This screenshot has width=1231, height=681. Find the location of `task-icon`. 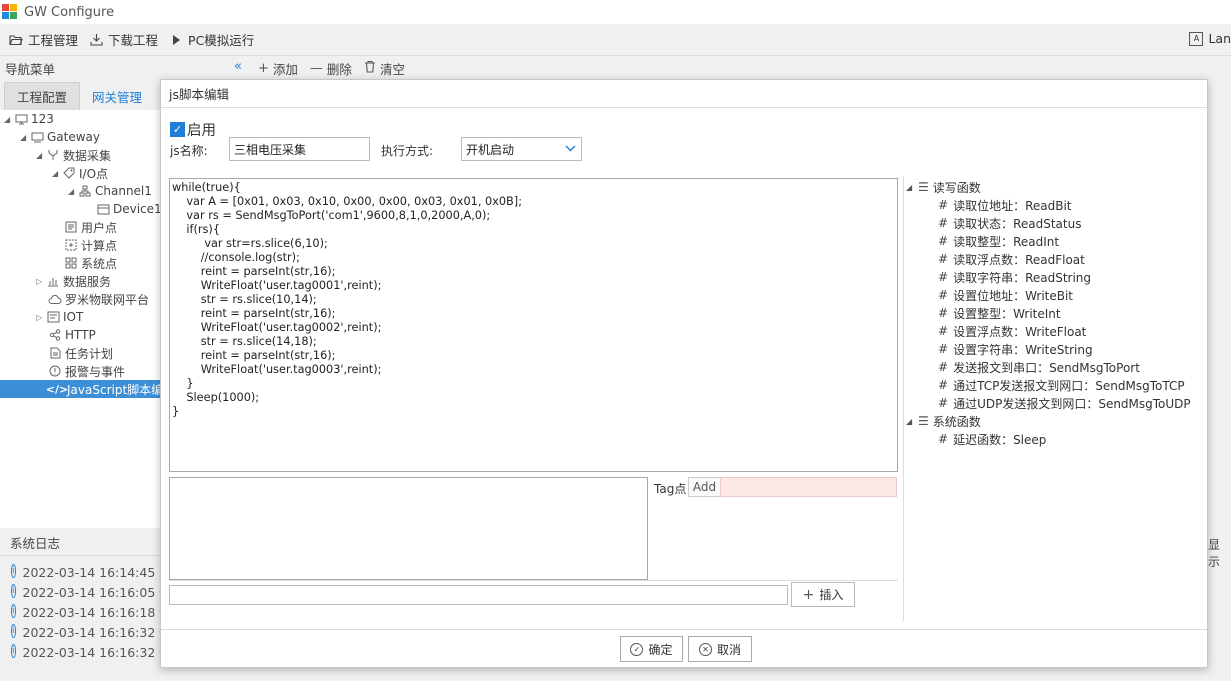

task-icon is located at coordinates (55, 353).